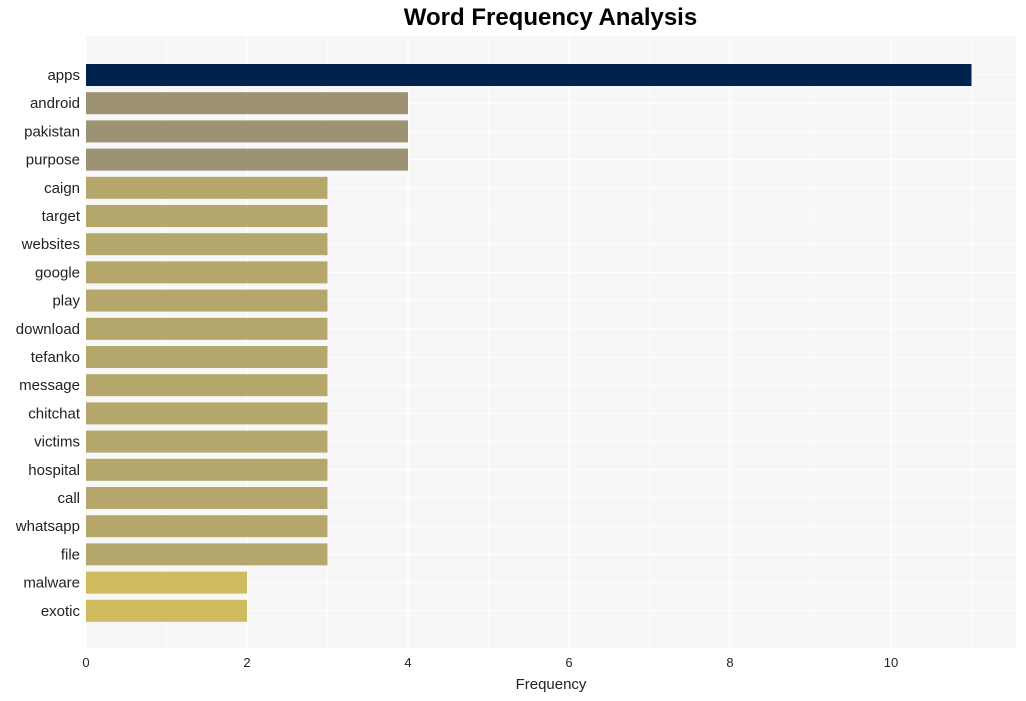 This screenshot has height=701, width=1026. What do you see at coordinates (207, 187) in the screenshot?
I see `bar-caign` at bounding box center [207, 187].